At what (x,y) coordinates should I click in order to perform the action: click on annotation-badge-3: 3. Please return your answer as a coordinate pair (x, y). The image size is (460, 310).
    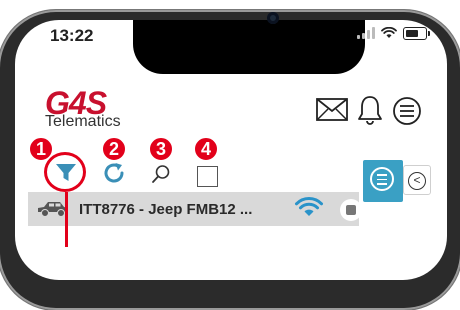
    Looking at the image, I should click on (161, 149).